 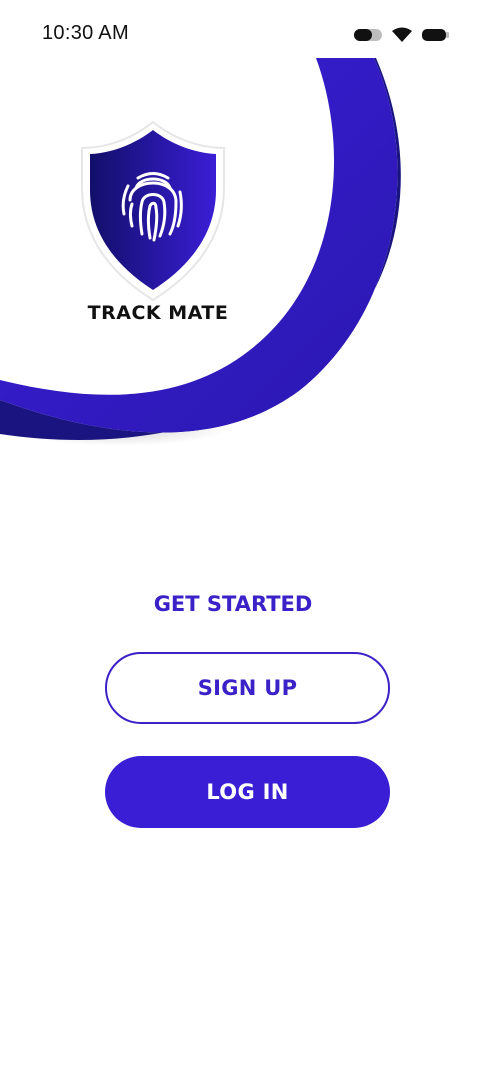 I want to click on brand-logo: TRACK MATE, so click(x=155, y=228).